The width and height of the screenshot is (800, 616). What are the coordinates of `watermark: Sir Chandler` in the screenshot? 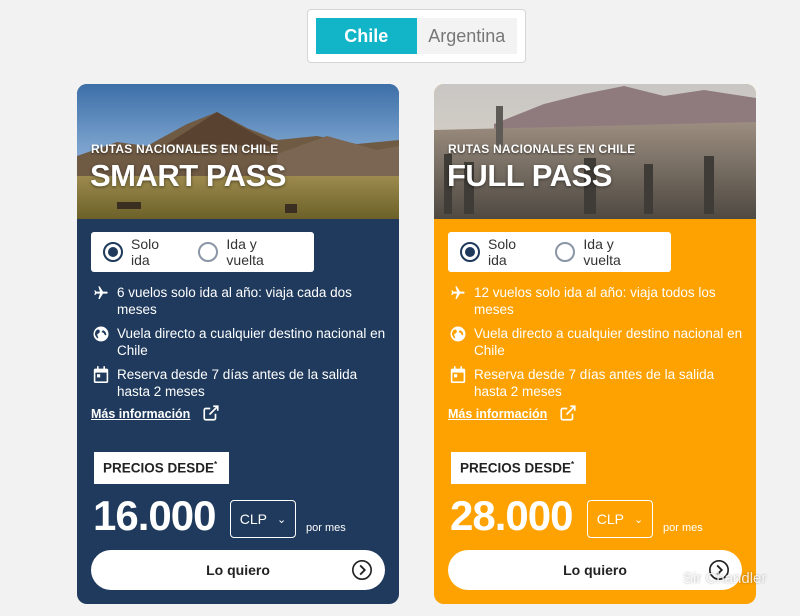 It's located at (725, 578).